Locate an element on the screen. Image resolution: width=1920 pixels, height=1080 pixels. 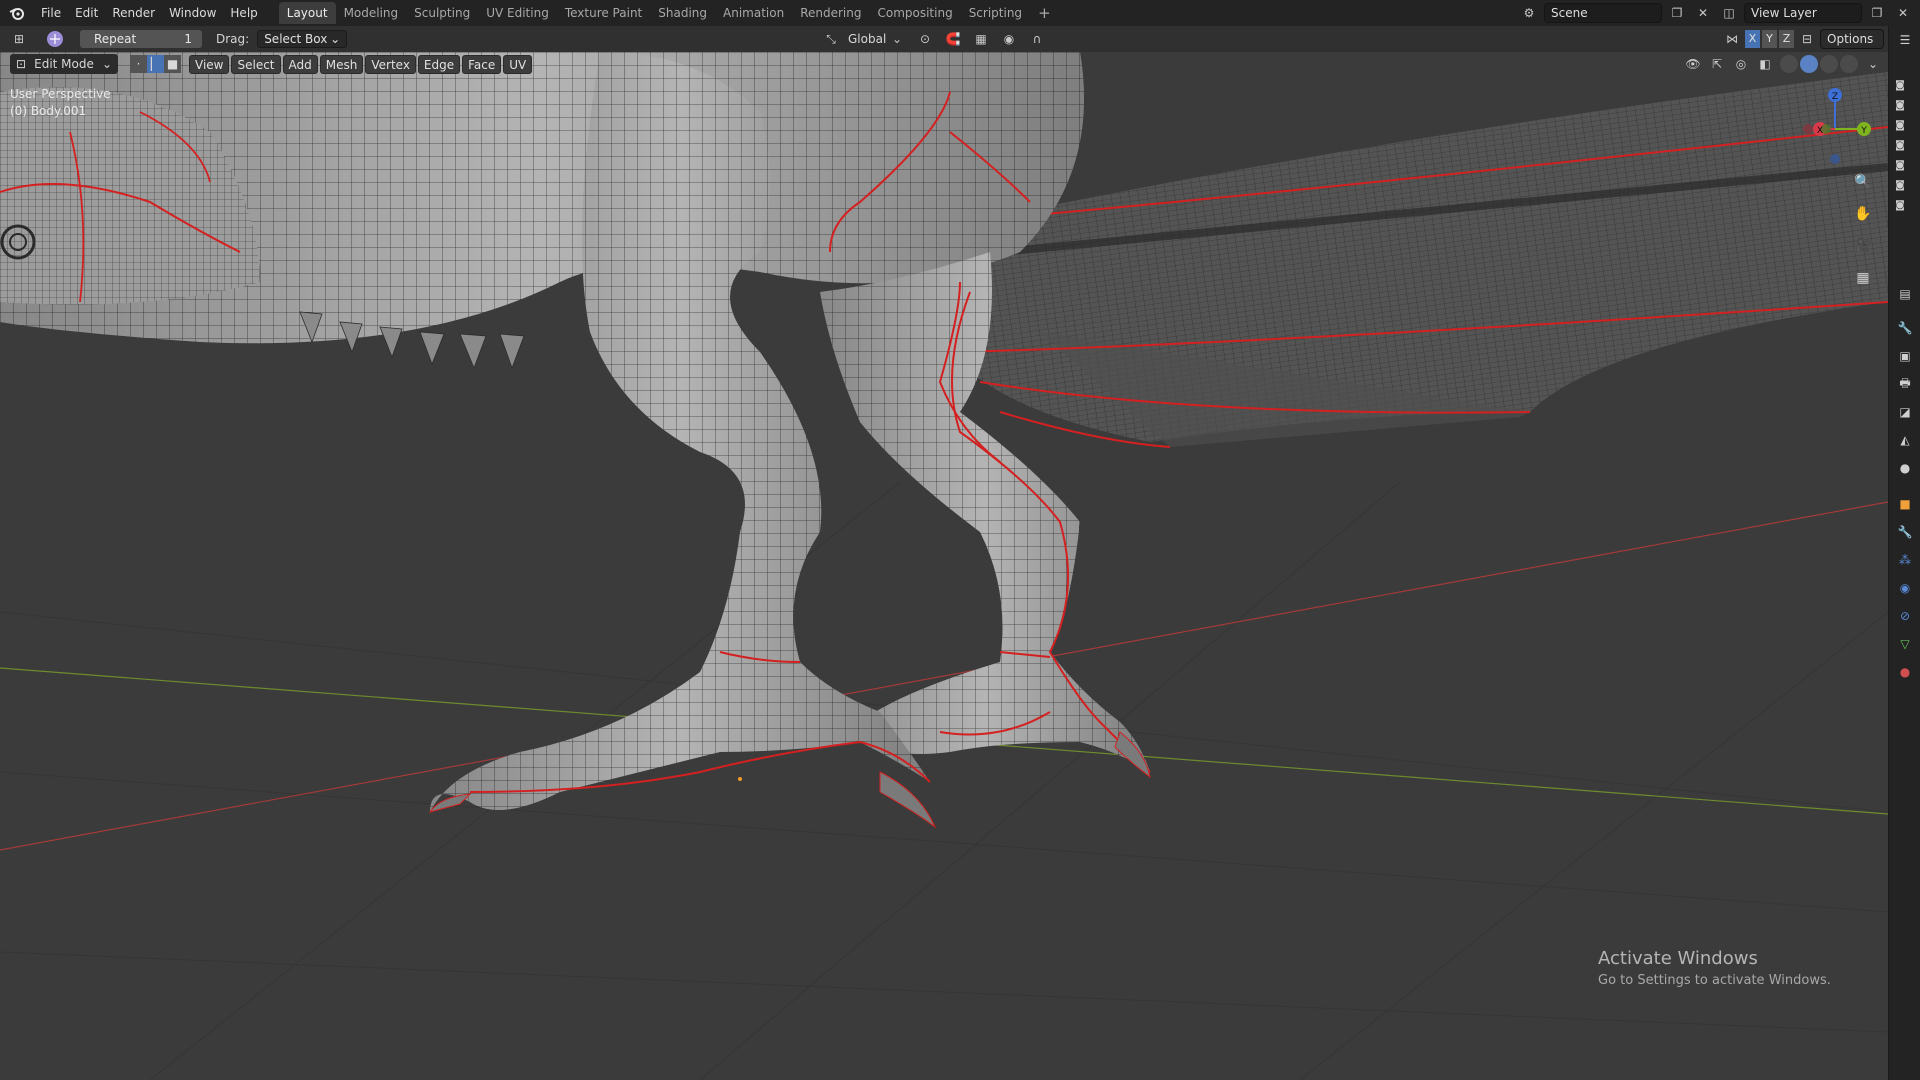
delete-scene-icon: ✕ is located at coordinates (1703, 13).